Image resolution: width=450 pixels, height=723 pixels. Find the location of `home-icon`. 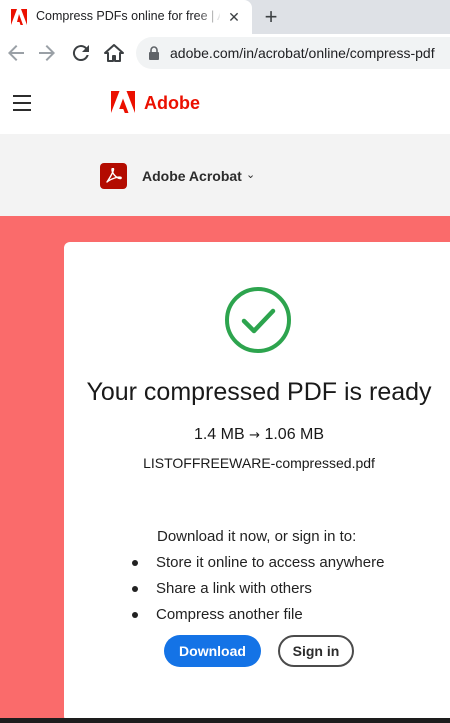

home-icon is located at coordinates (114, 53).